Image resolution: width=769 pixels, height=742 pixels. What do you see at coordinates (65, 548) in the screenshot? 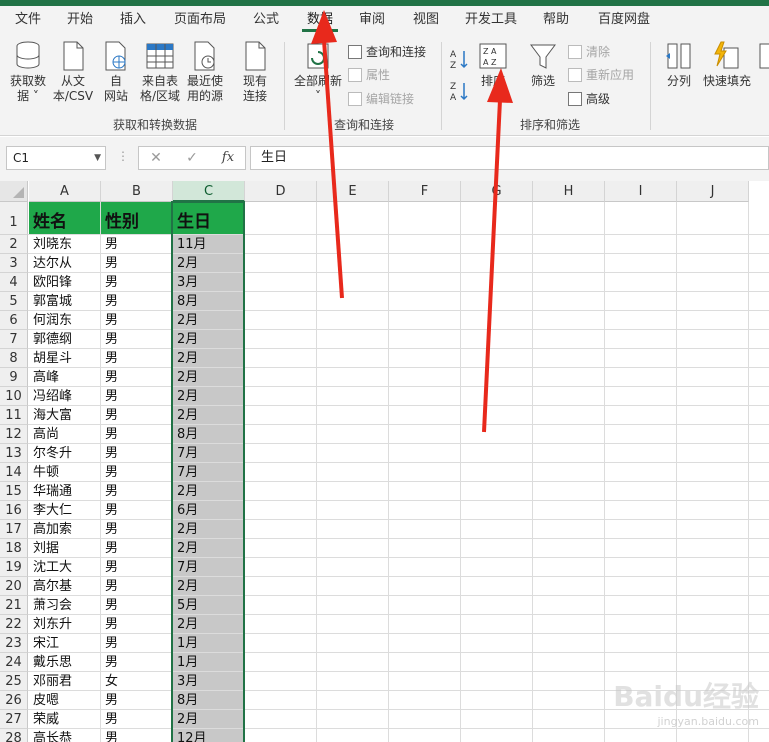
I see `table-cell: 刘据` at bounding box center [65, 548].